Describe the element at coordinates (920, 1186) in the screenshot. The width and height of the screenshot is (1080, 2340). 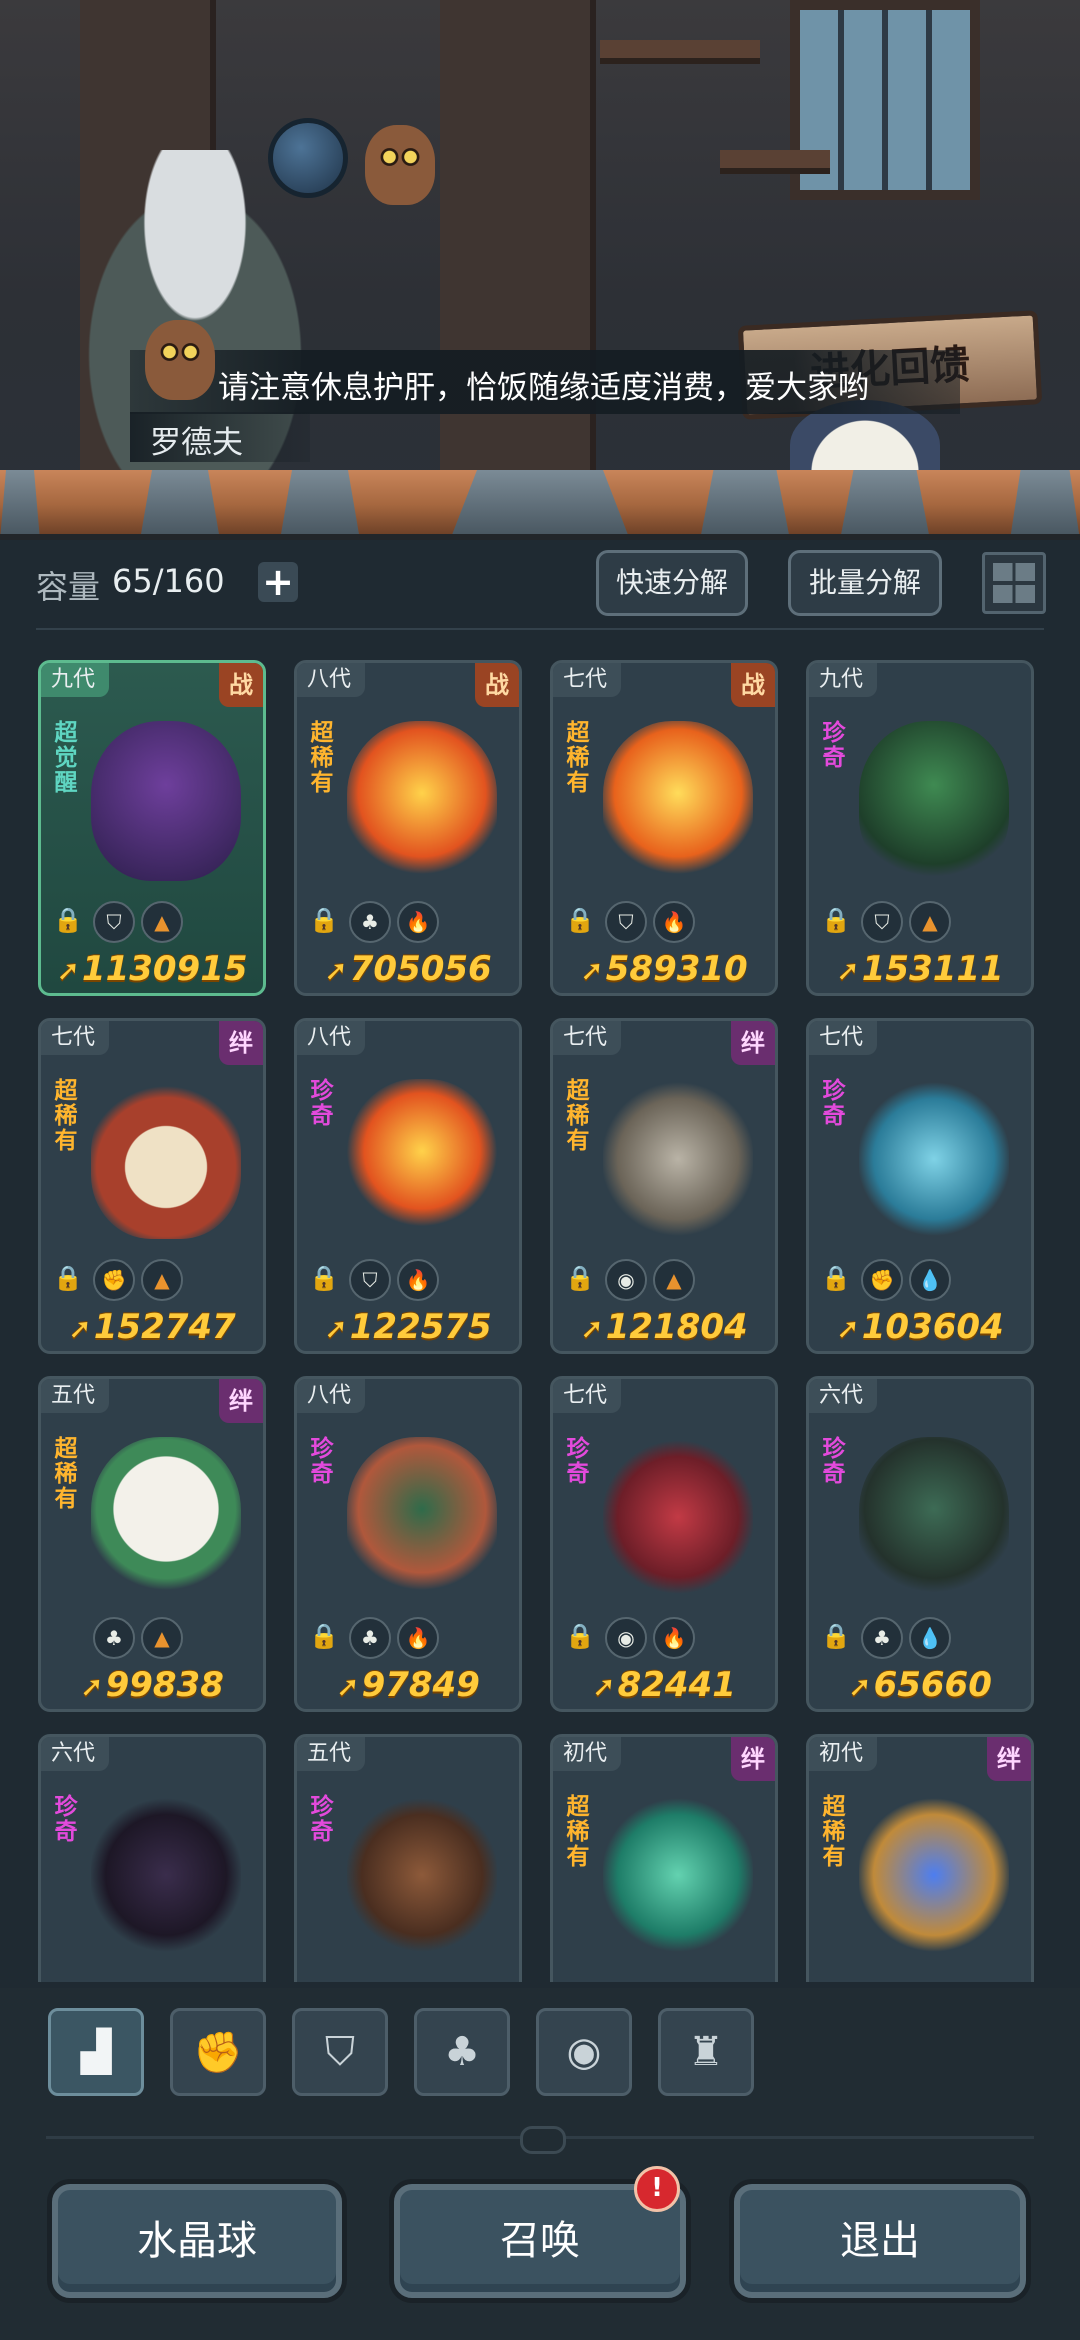
I see `pet-card: 七代珍奇 🔒 ✊ 💧 ➚103604` at that location.